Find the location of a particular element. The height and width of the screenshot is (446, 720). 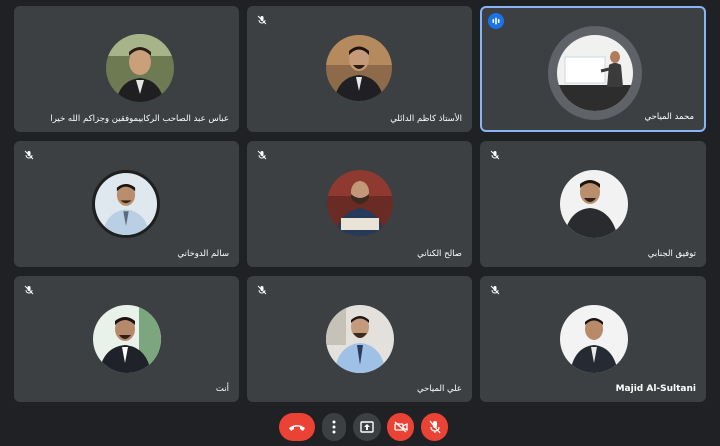

participant-tile-self: أنت is located at coordinates (126, 339).